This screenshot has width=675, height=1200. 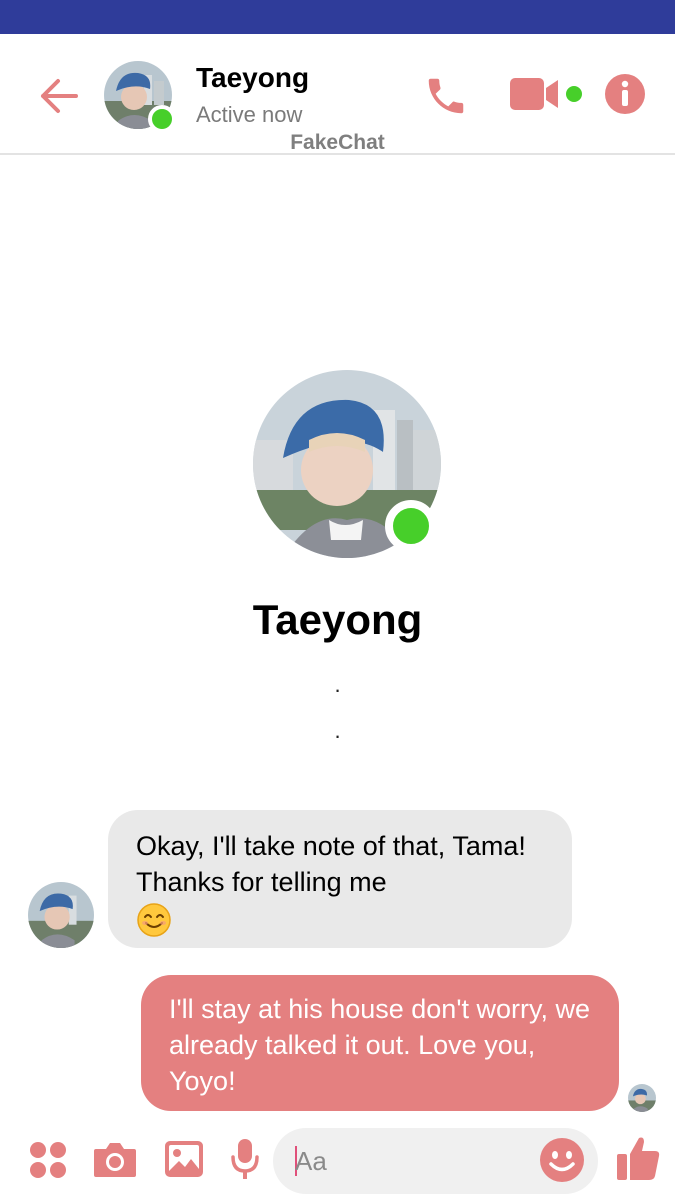 What do you see at coordinates (337, 17) in the screenshot?
I see `status-bar` at bounding box center [337, 17].